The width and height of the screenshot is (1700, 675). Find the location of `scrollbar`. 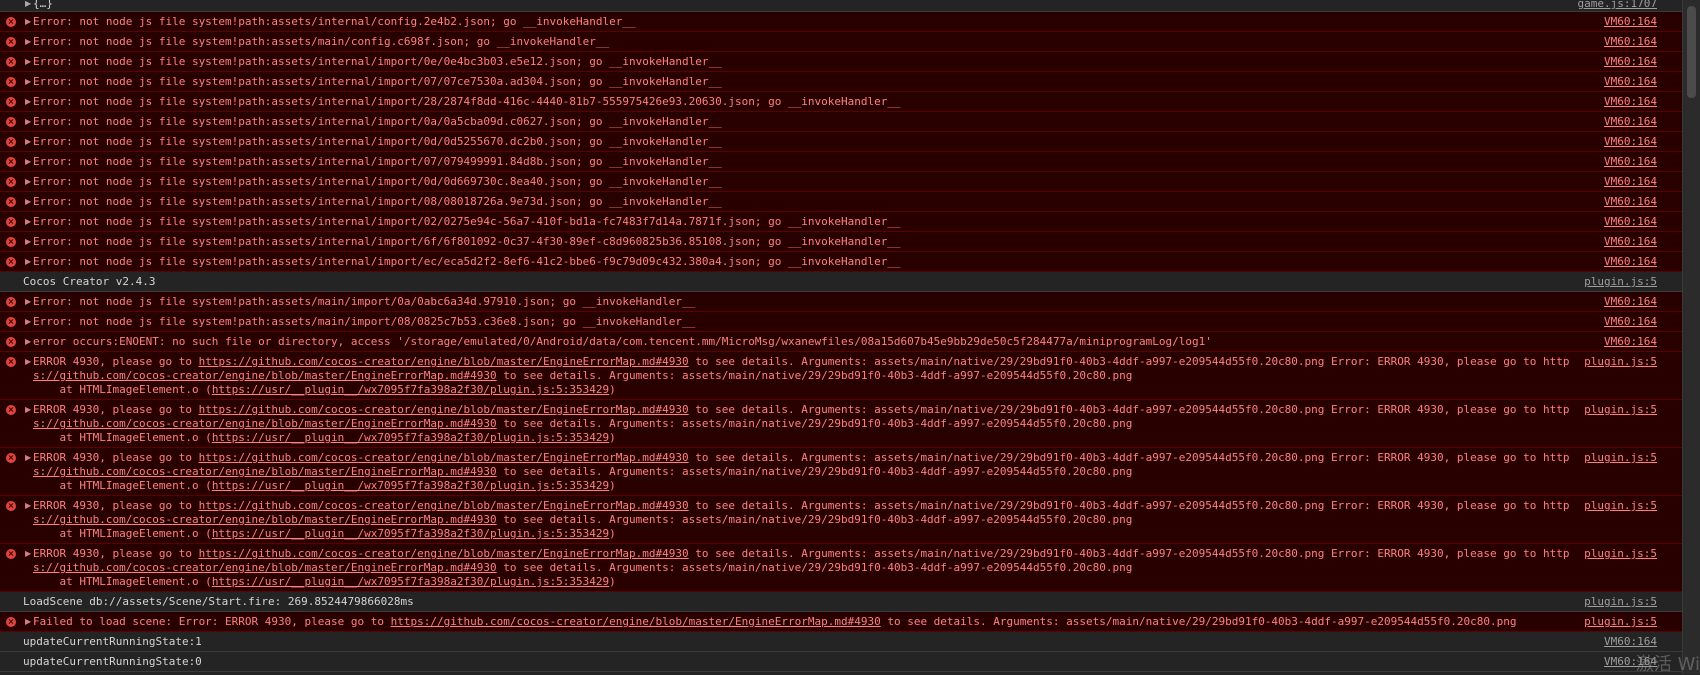

scrollbar is located at coordinates (1691, 337).